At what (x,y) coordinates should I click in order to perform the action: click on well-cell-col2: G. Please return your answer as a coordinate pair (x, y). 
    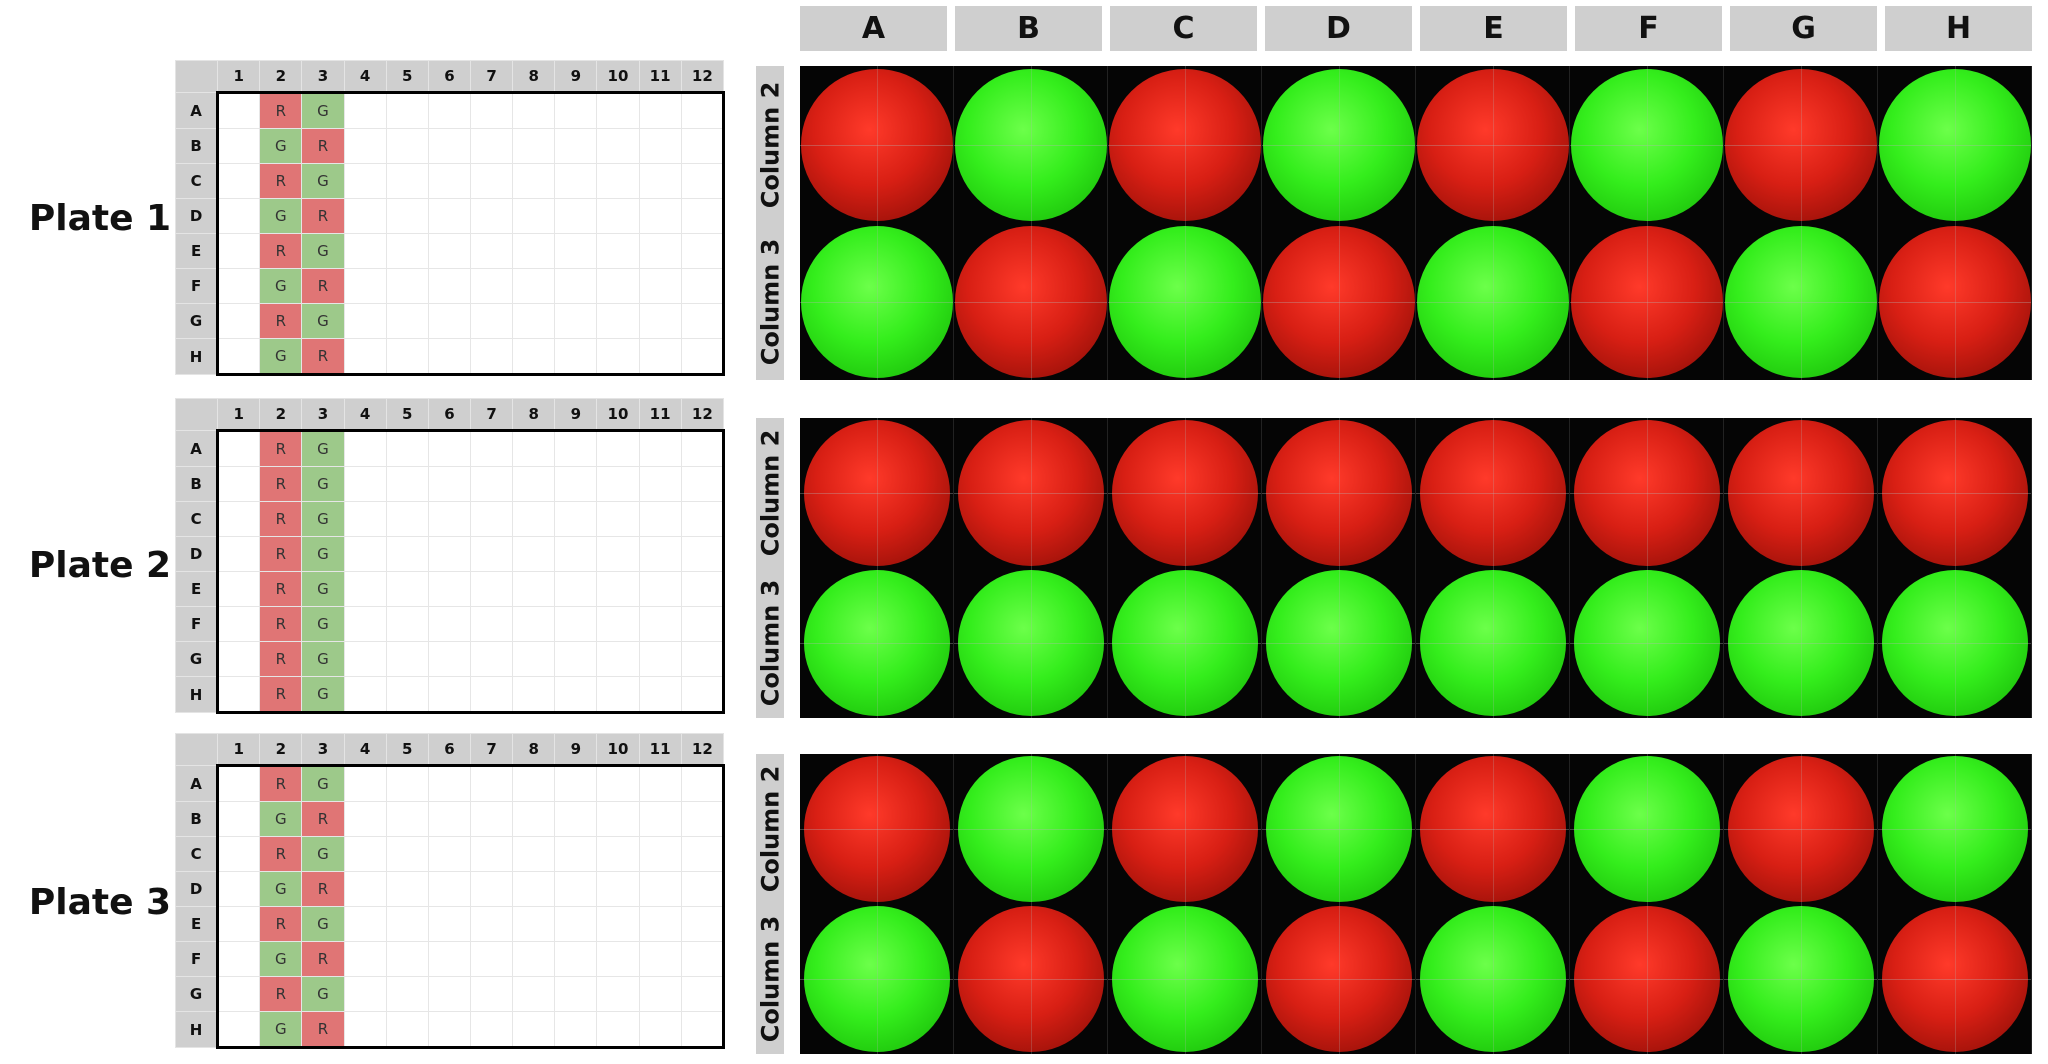
    Looking at the image, I should click on (281, 959).